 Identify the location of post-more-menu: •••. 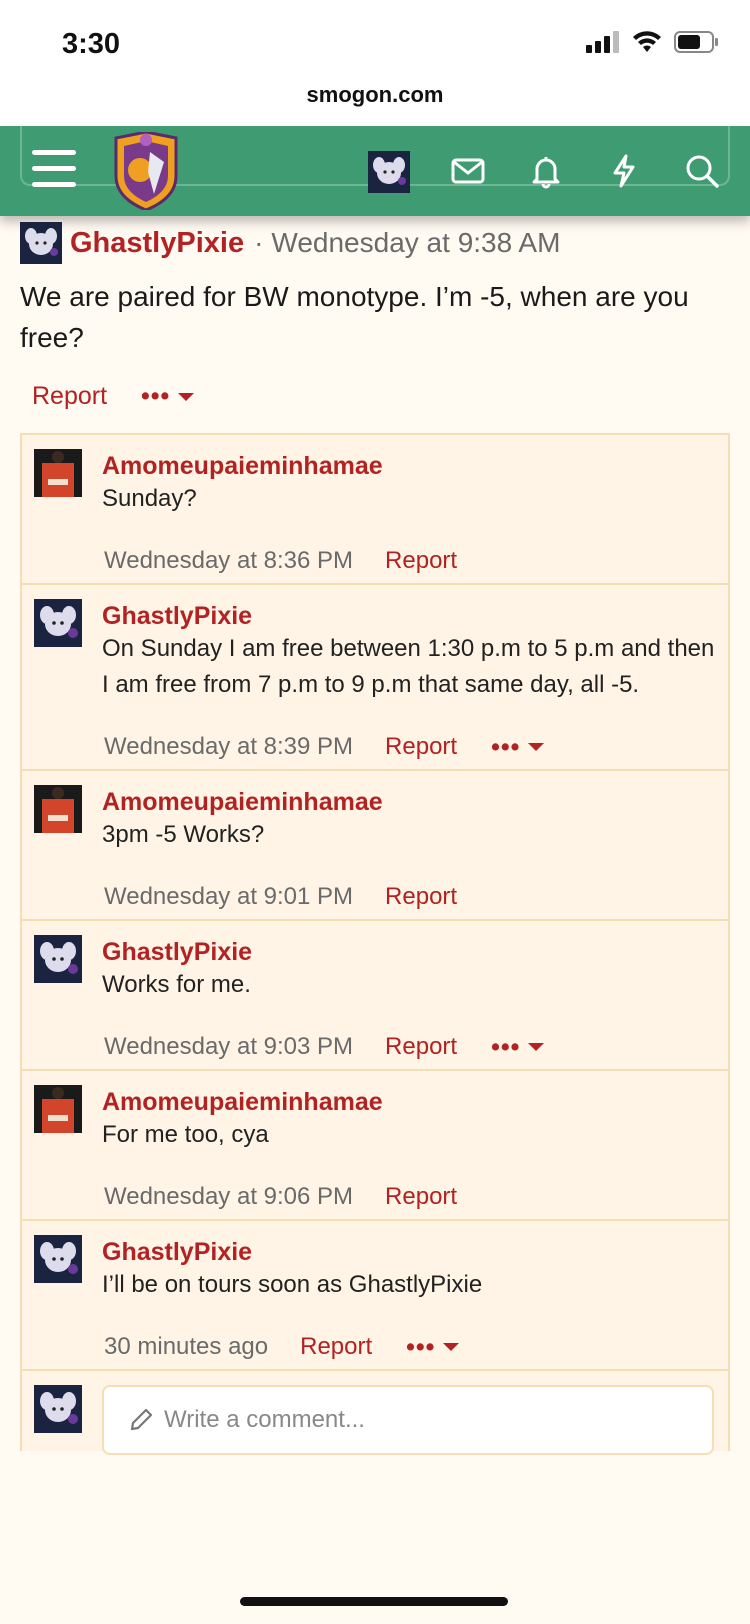
(168, 396).